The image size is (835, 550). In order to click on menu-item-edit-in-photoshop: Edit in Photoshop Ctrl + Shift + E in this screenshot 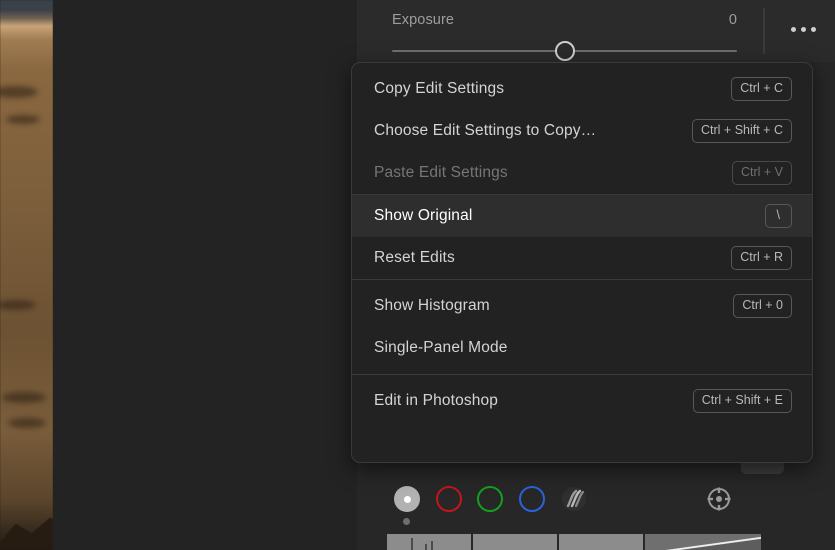, I will do `click(582, 401)`.